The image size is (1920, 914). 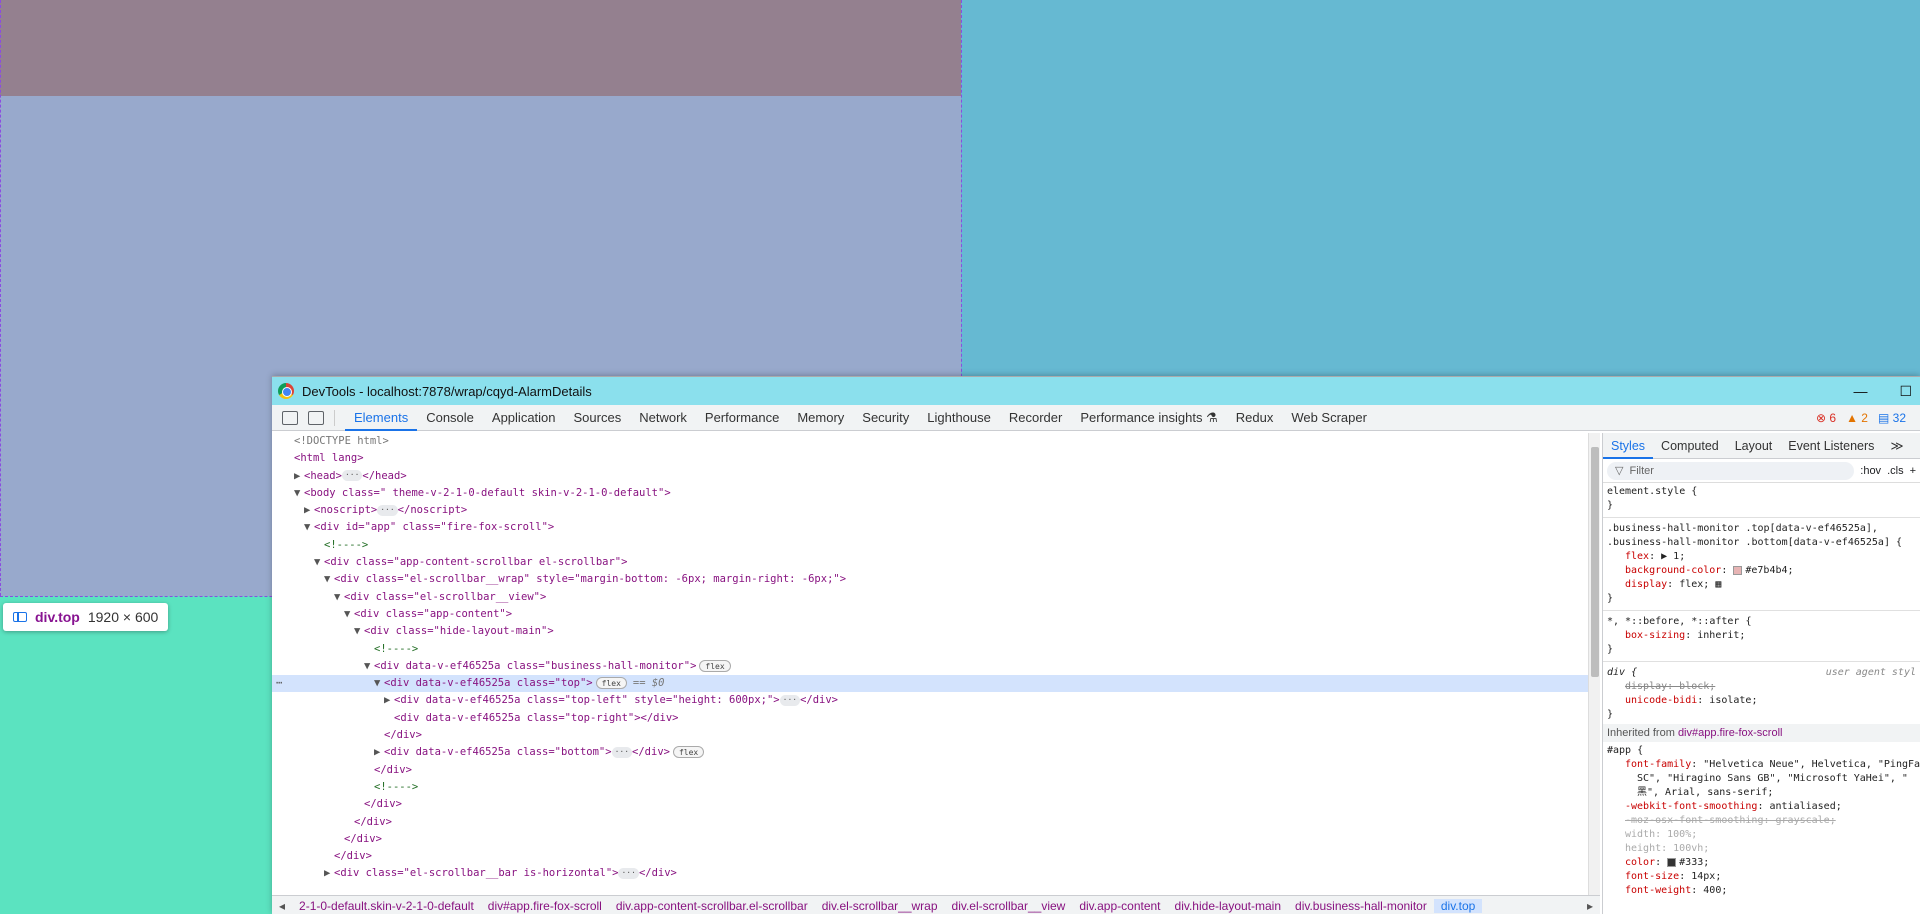 What do you see at coordinates (282, 906) in the screenshot?
I see `breadcrumb-scroll-left: ◂` at bounding box center [282, 906].